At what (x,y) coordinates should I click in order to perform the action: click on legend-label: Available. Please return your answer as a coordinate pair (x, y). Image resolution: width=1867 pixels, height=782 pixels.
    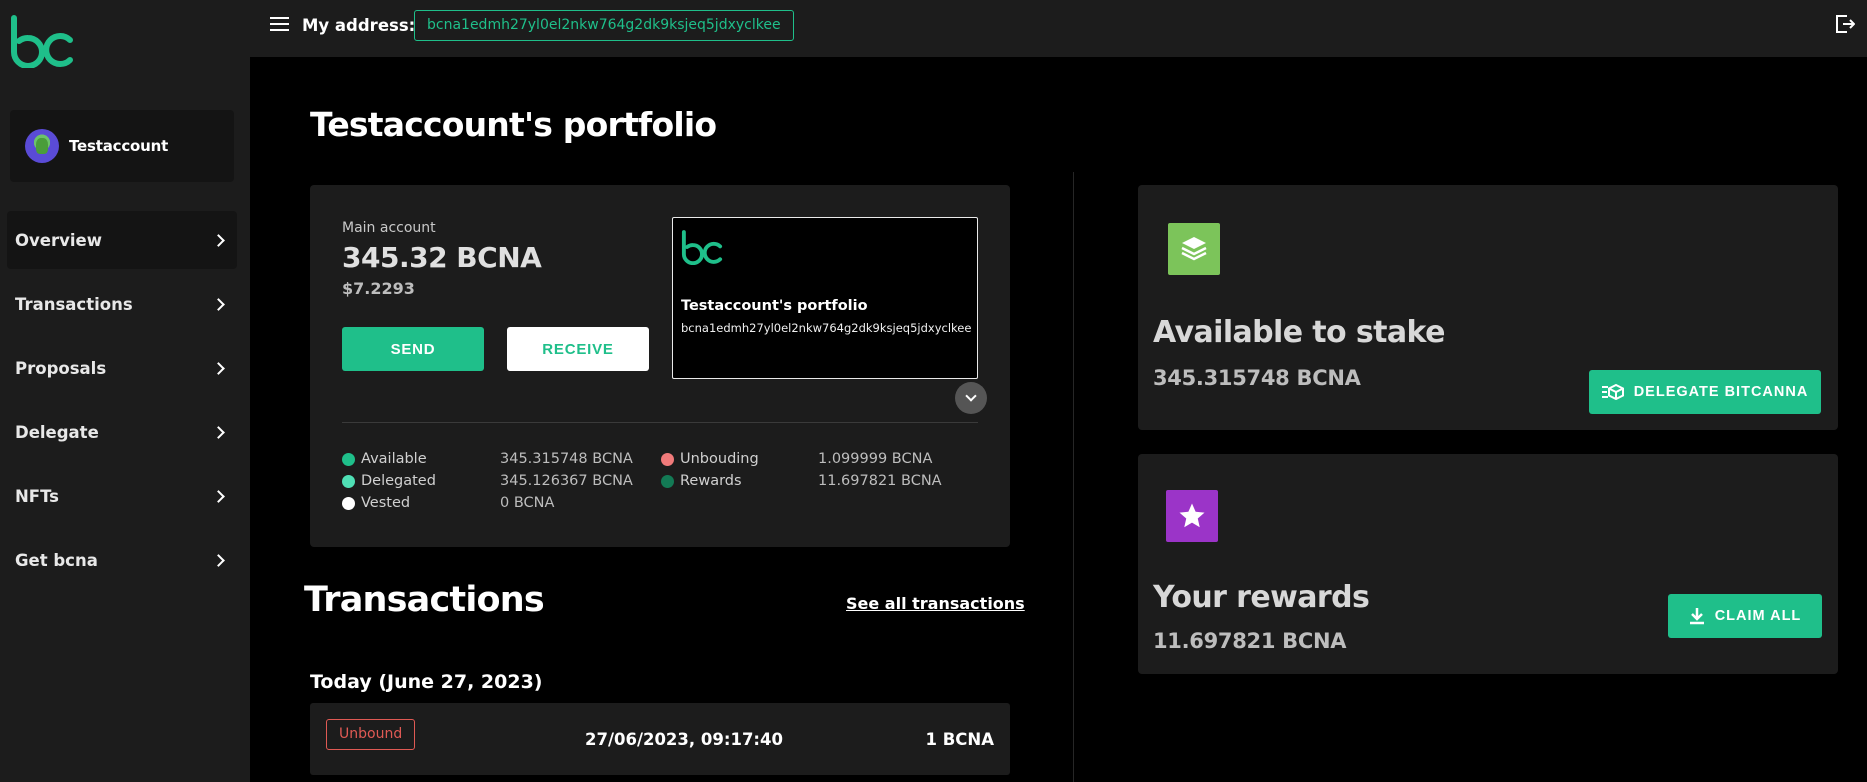
    Looking at the image, I should click on (394, 459).